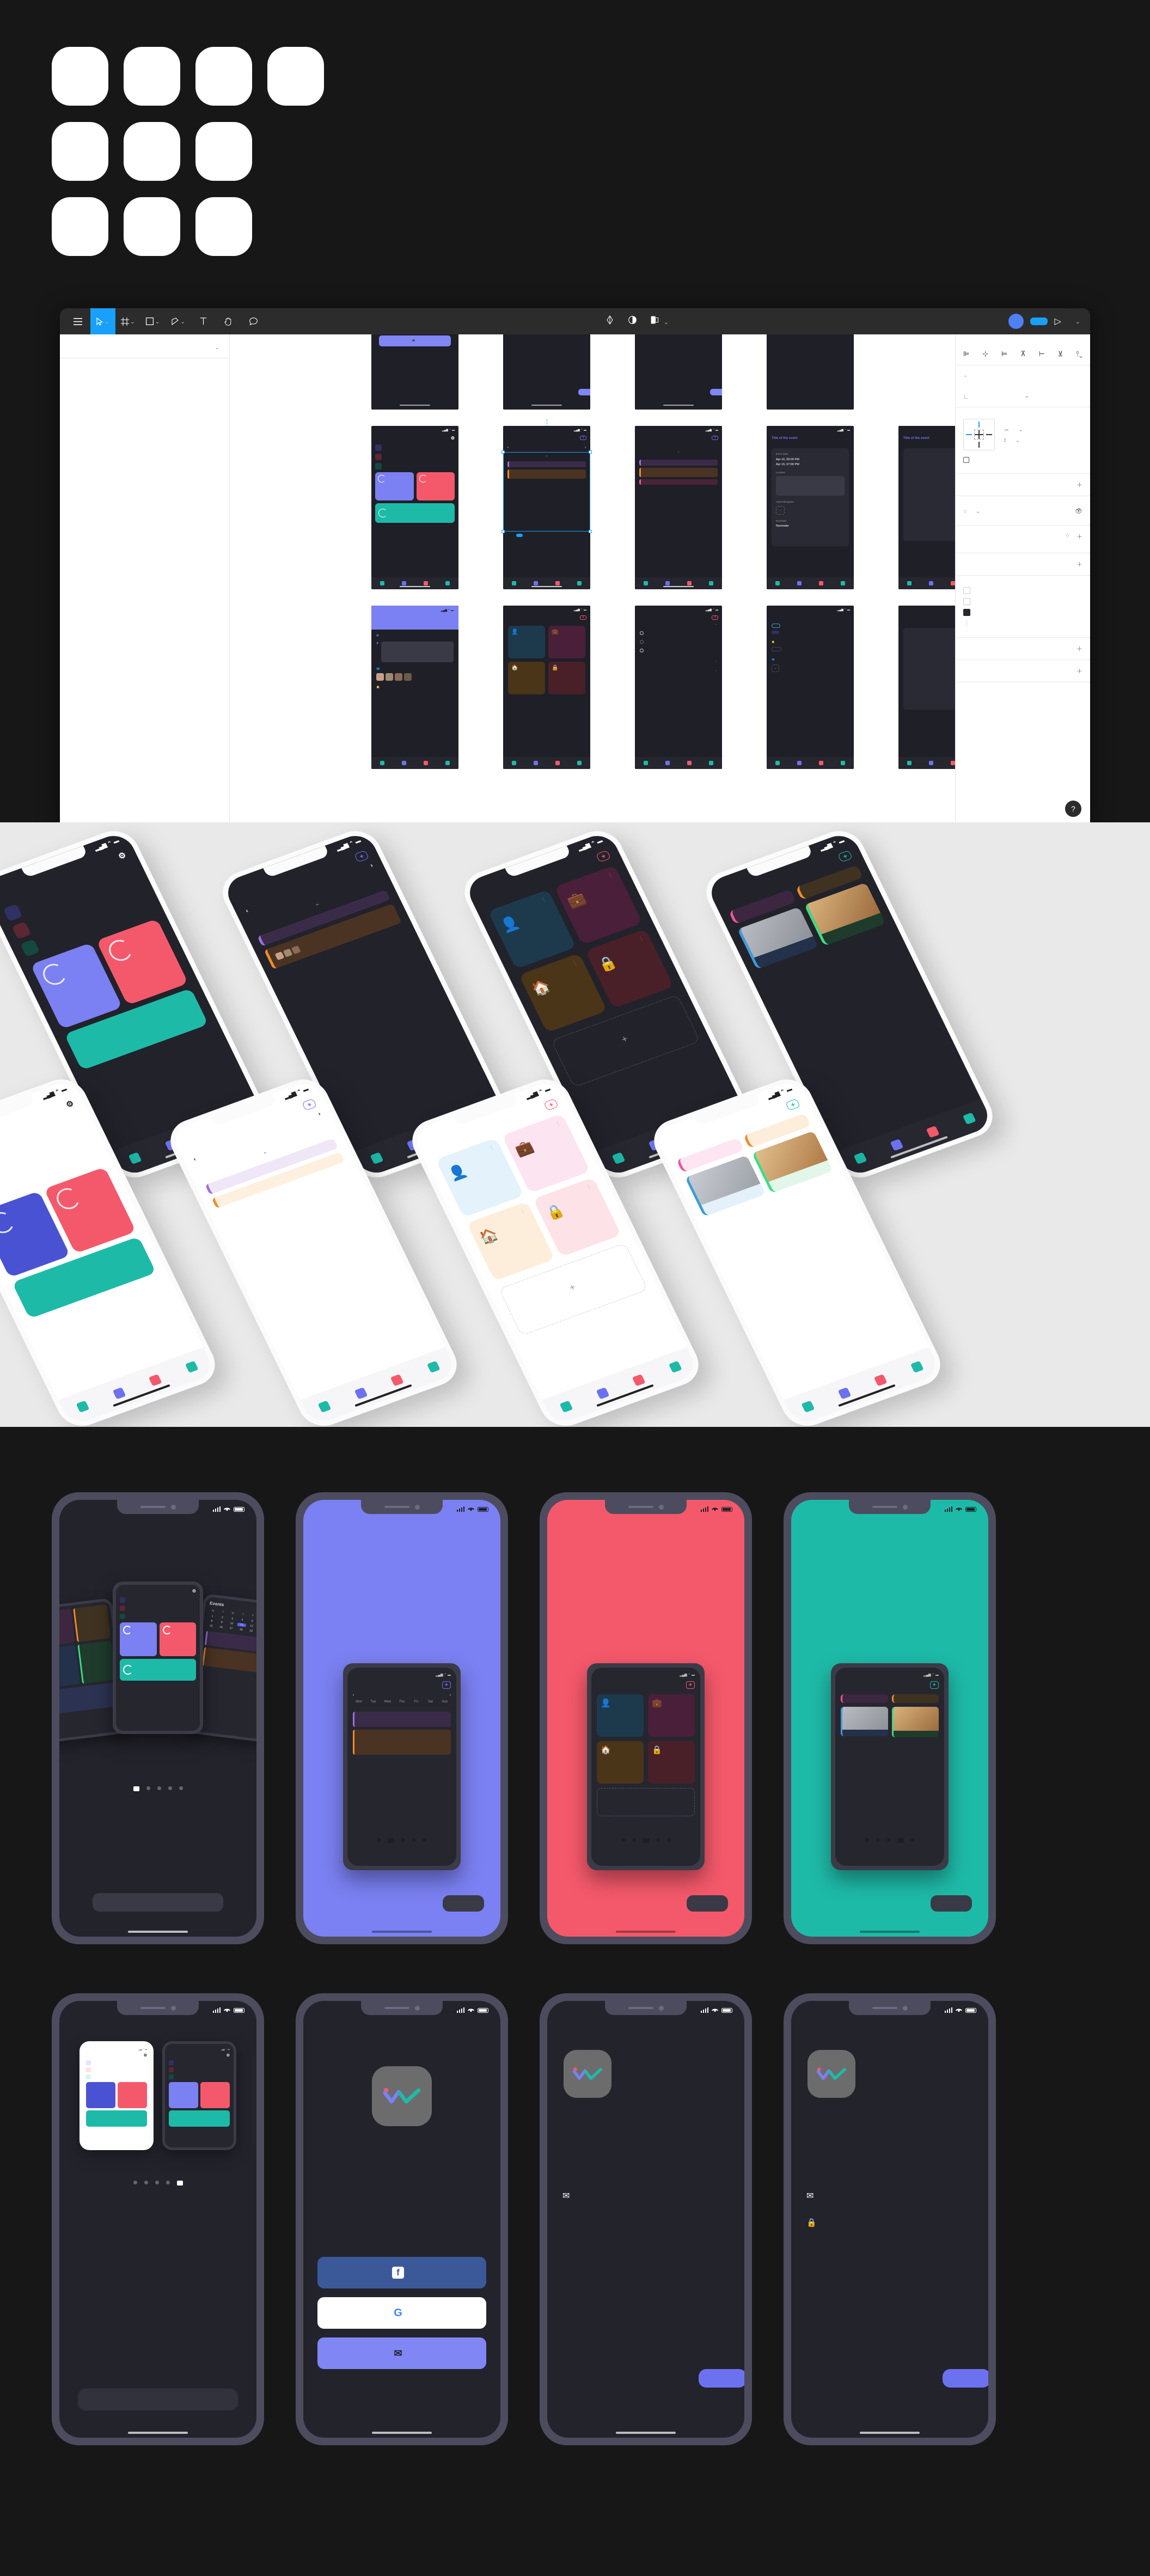 This screenshot has width=1150, height=2576. Describe the element at coordinates (415, 686) in the screenshot. I see `frame-thumb: ▂▄▆ ⌃ ▬ ▣ ◉ 👥 🔔` at that location.